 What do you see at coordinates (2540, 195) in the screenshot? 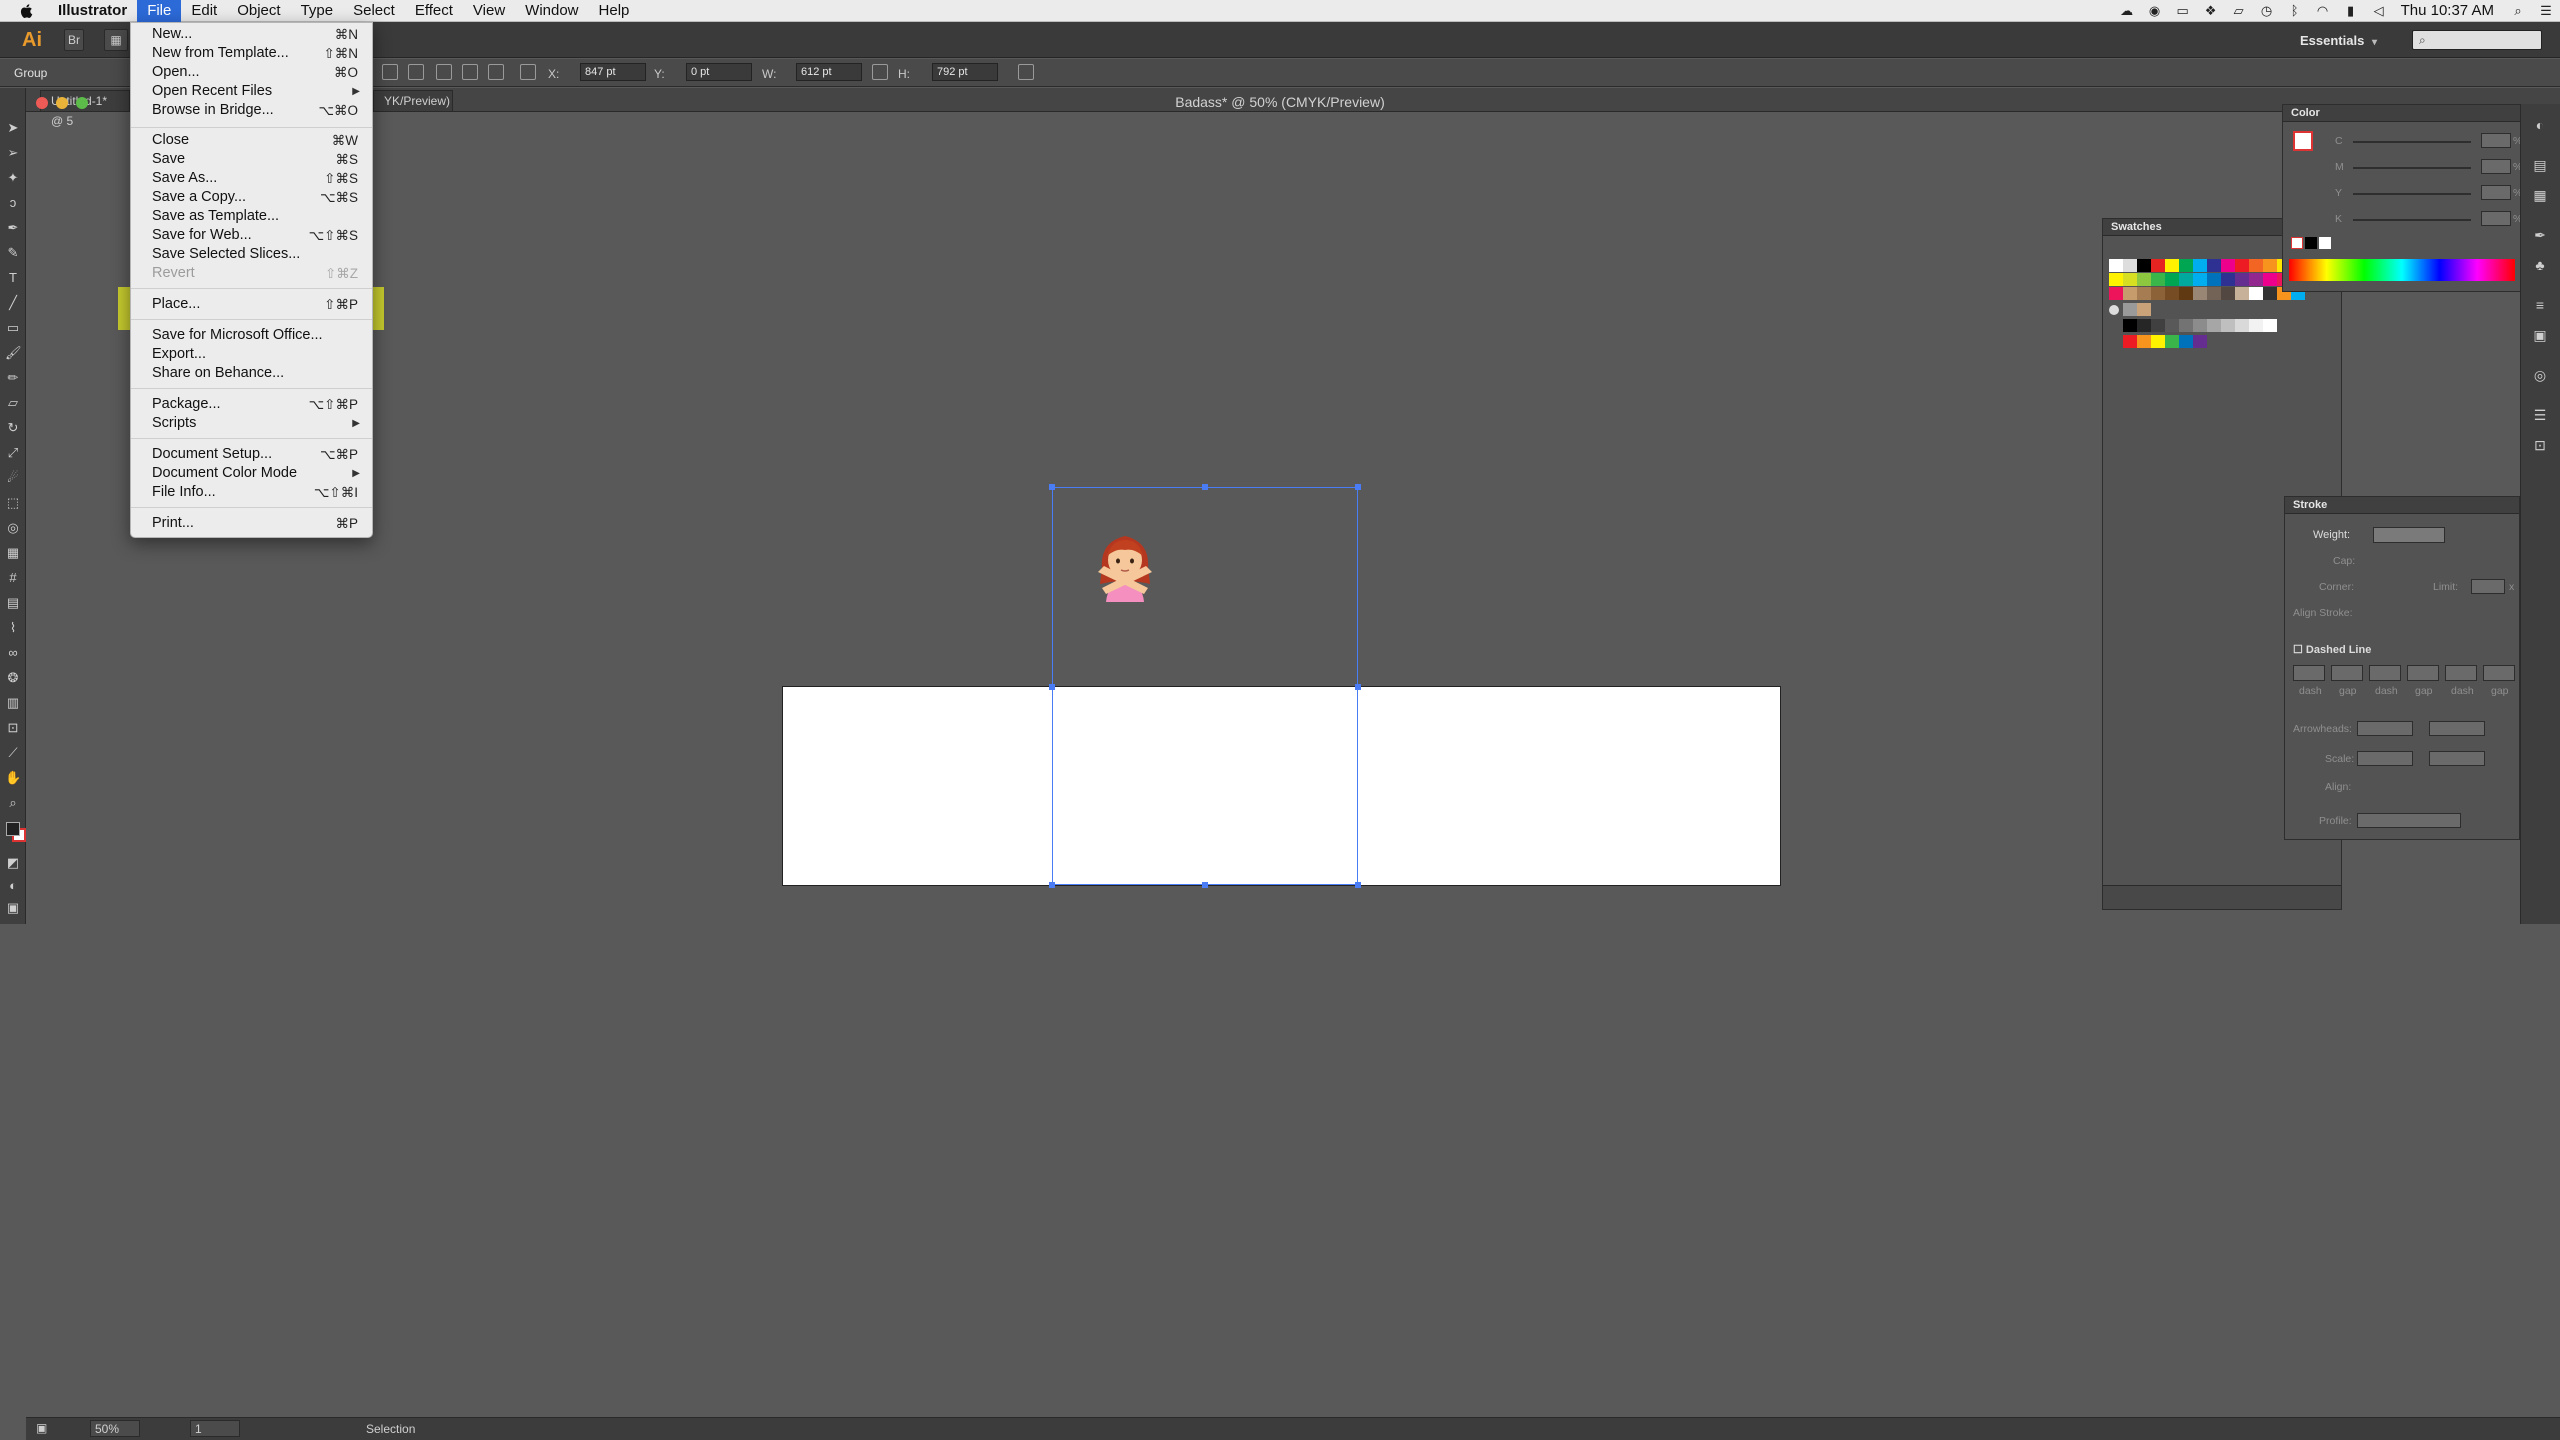
I see `swatches-panel-icon: ▦` at bounding box center [2540, 195].